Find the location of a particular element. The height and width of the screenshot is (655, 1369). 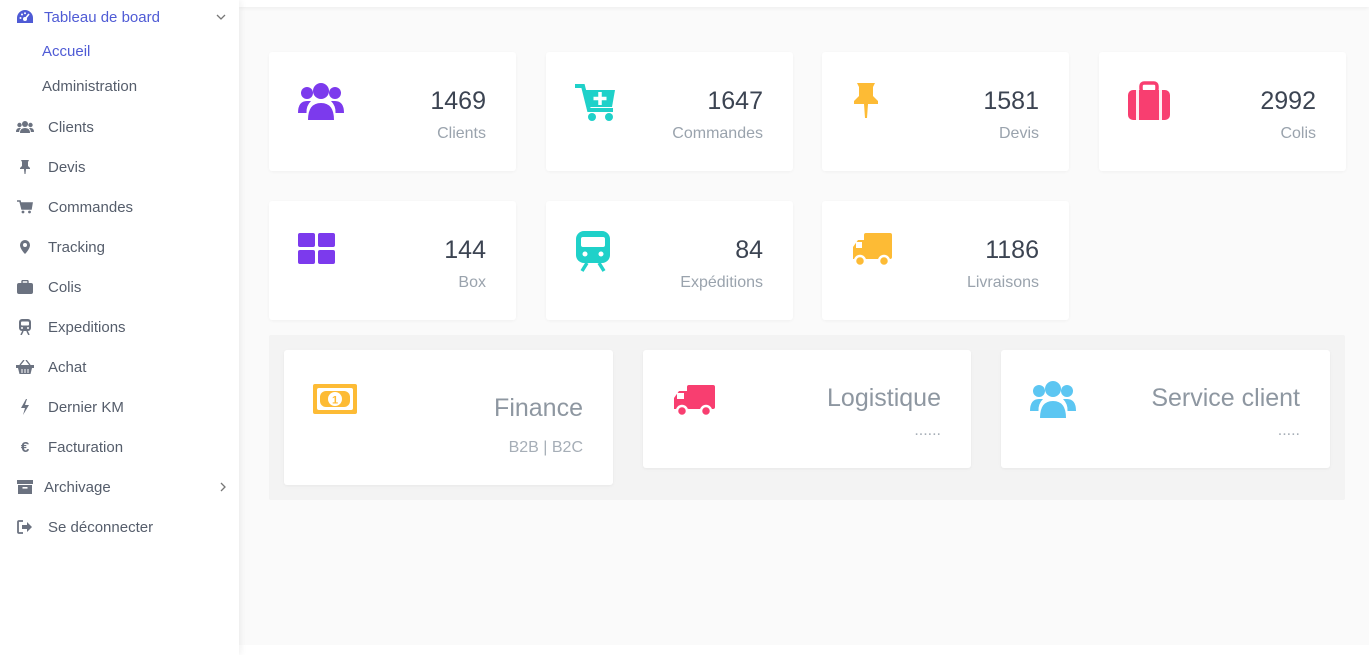

stat-label: Devis is located at coordinates (1018, 133).